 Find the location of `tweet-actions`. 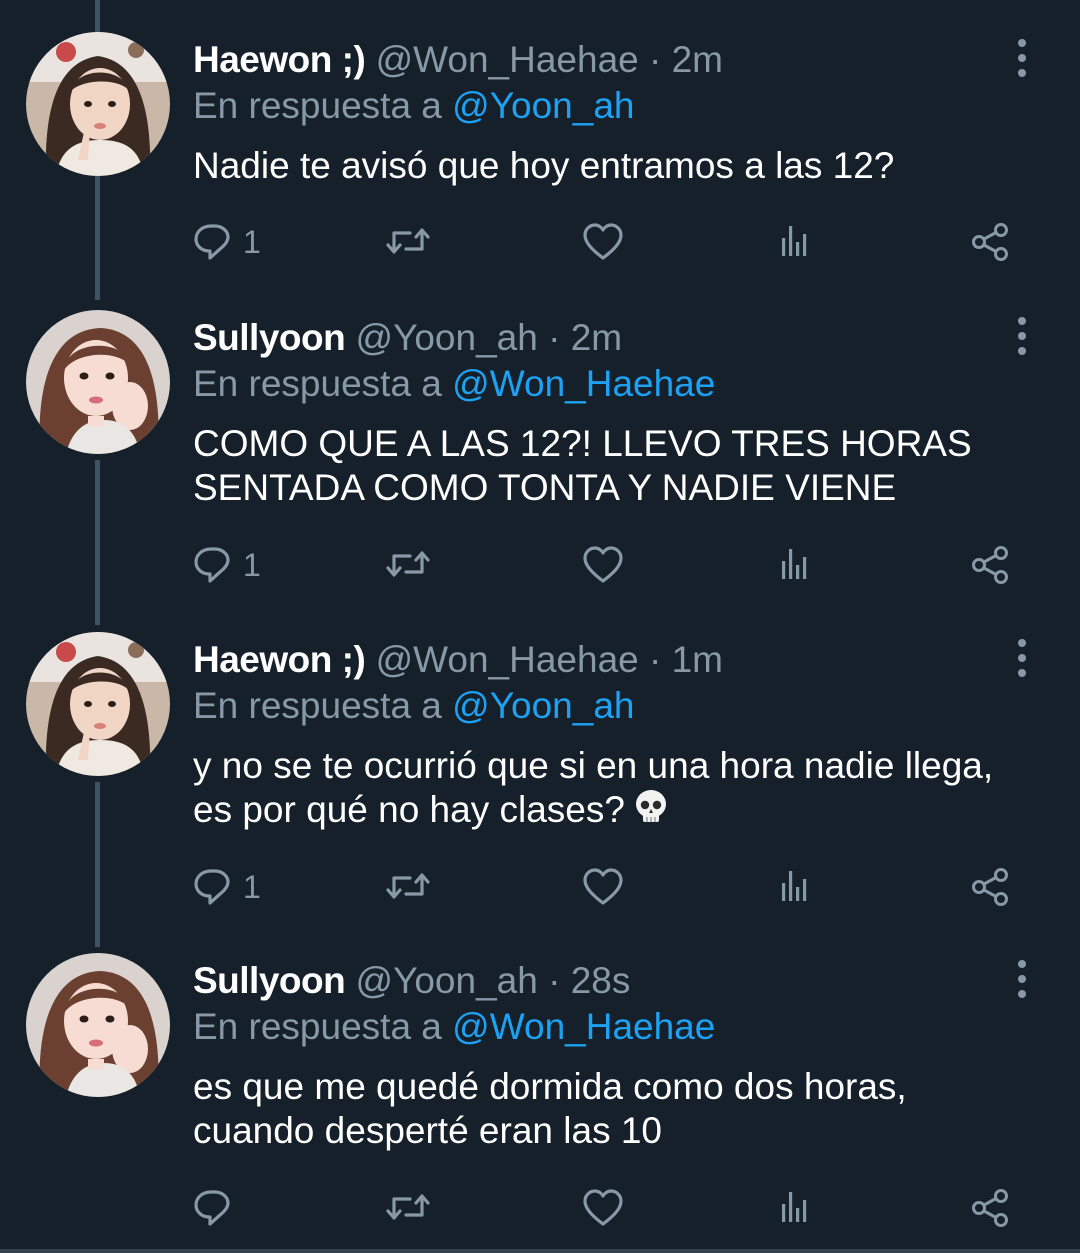

tweet-actions is located at coordinates (608, 1208).